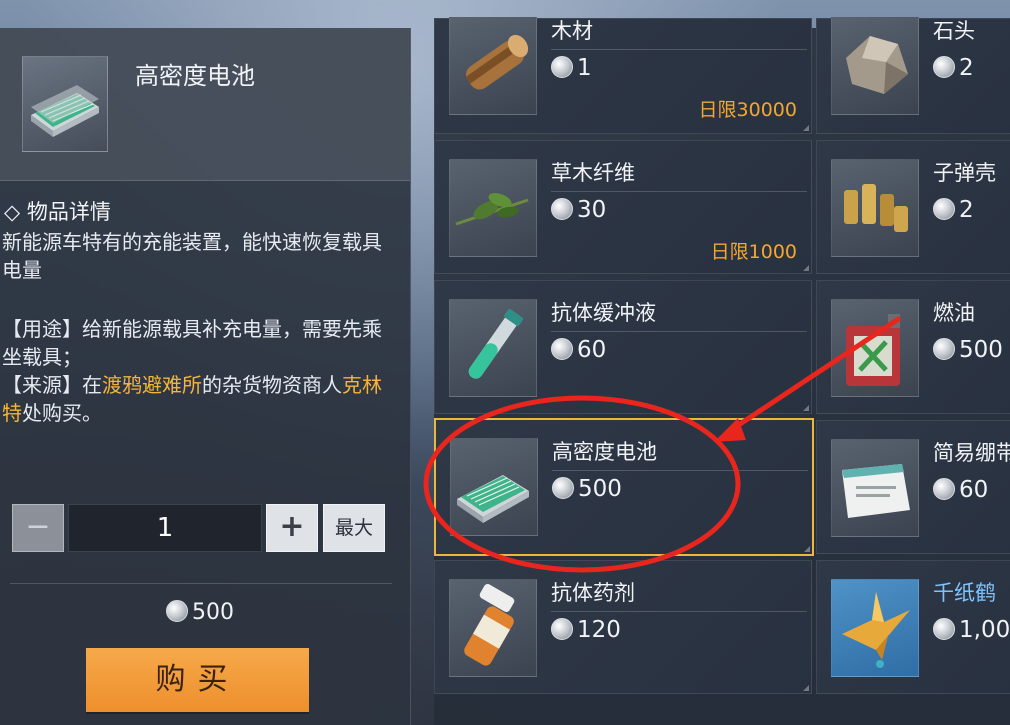 The height and width of the screenshot is (725, 1010). Describe the element at coordinates (593, 173) in the screenshot. I see `item-name: 草木纤维` at that location.